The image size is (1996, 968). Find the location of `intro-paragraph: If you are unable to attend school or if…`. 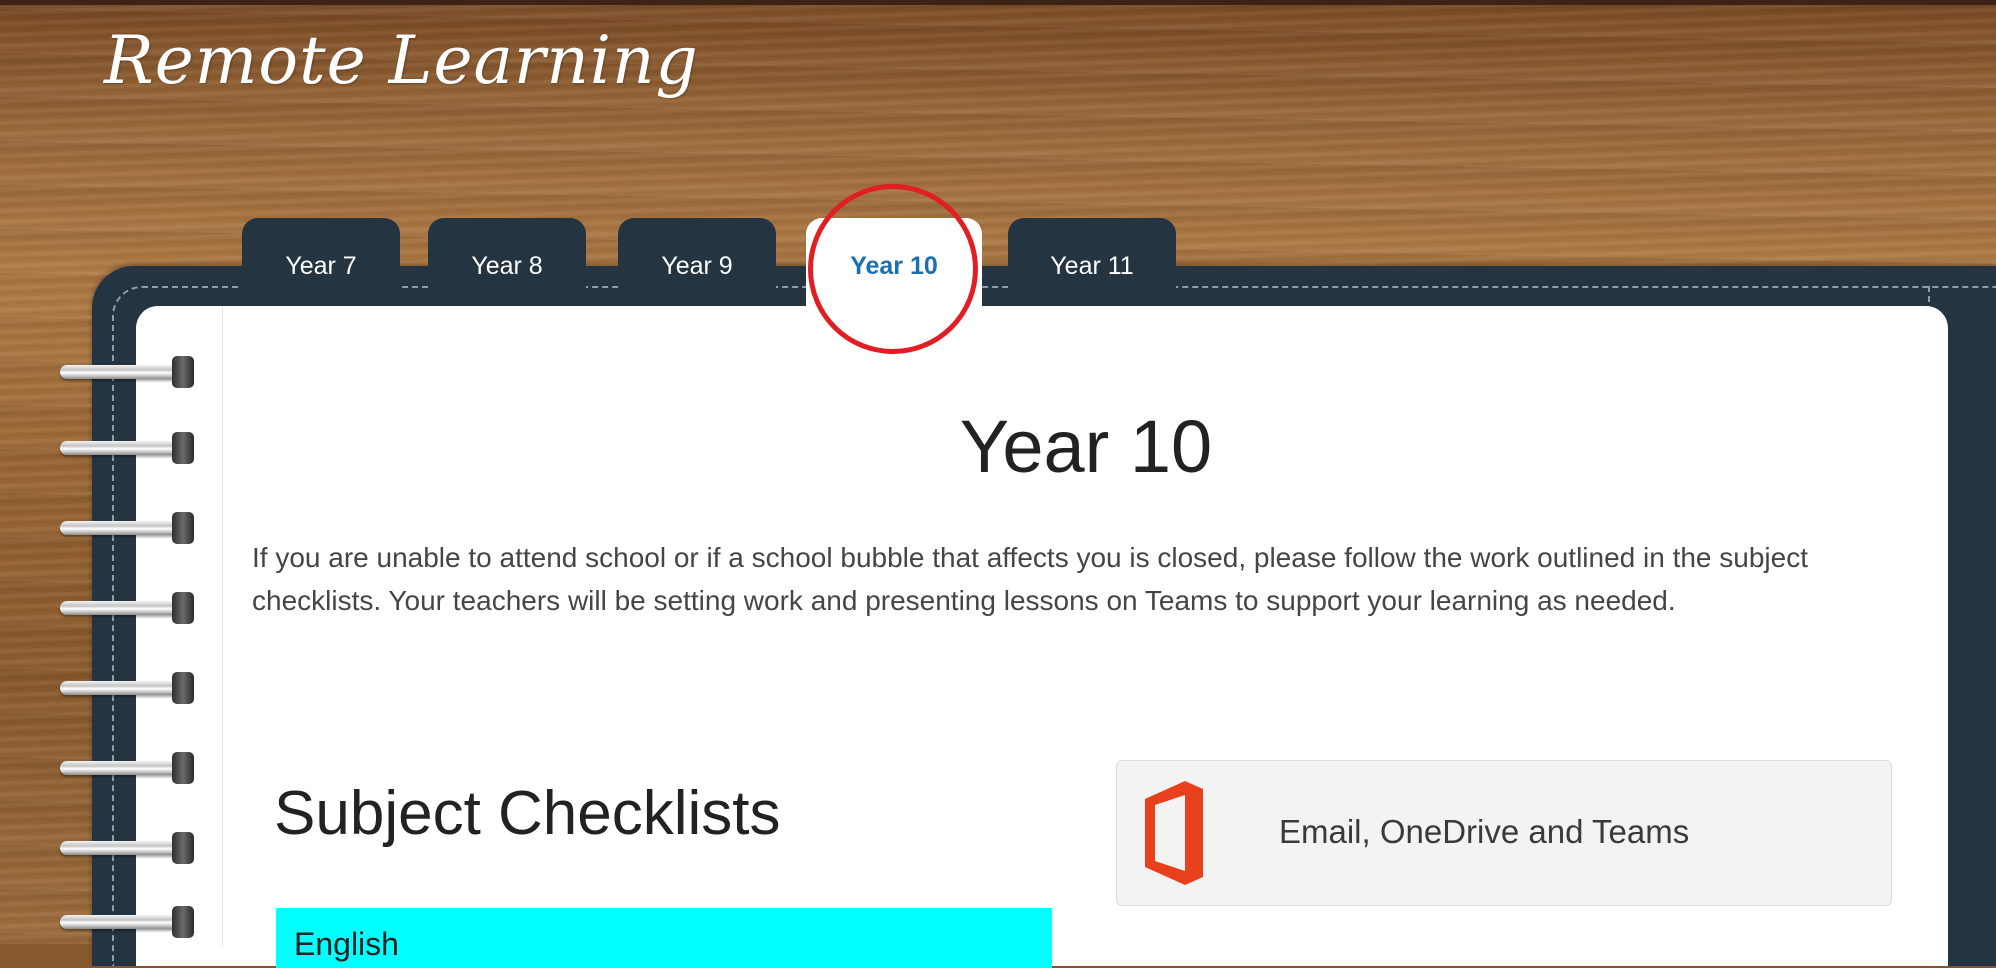

intro-paragraph: If you are unable to attend school or if… is located at coordinates (1030, 579).